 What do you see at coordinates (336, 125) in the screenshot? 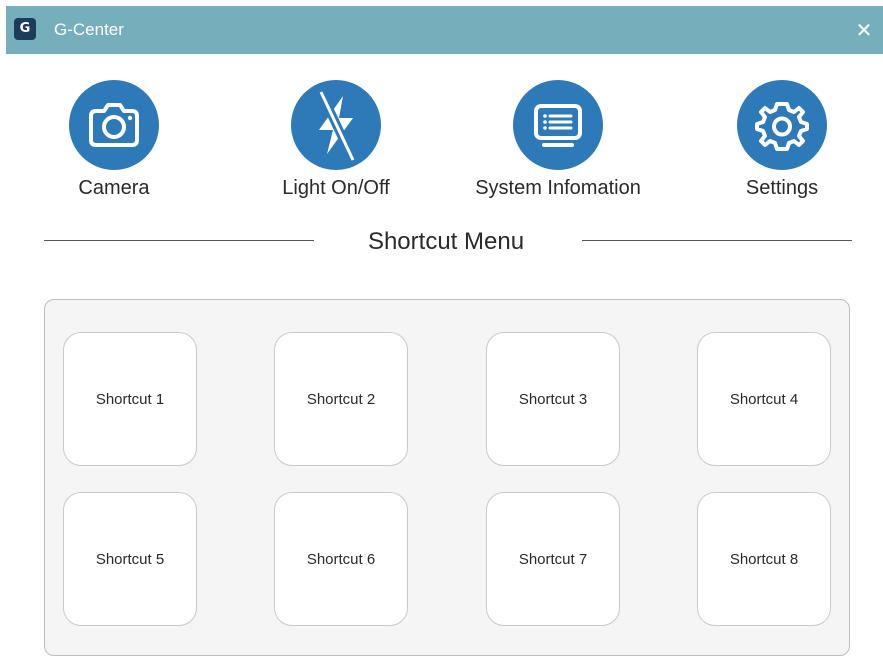
I see `light-toggle-icon` at bounding box center [336, 125].